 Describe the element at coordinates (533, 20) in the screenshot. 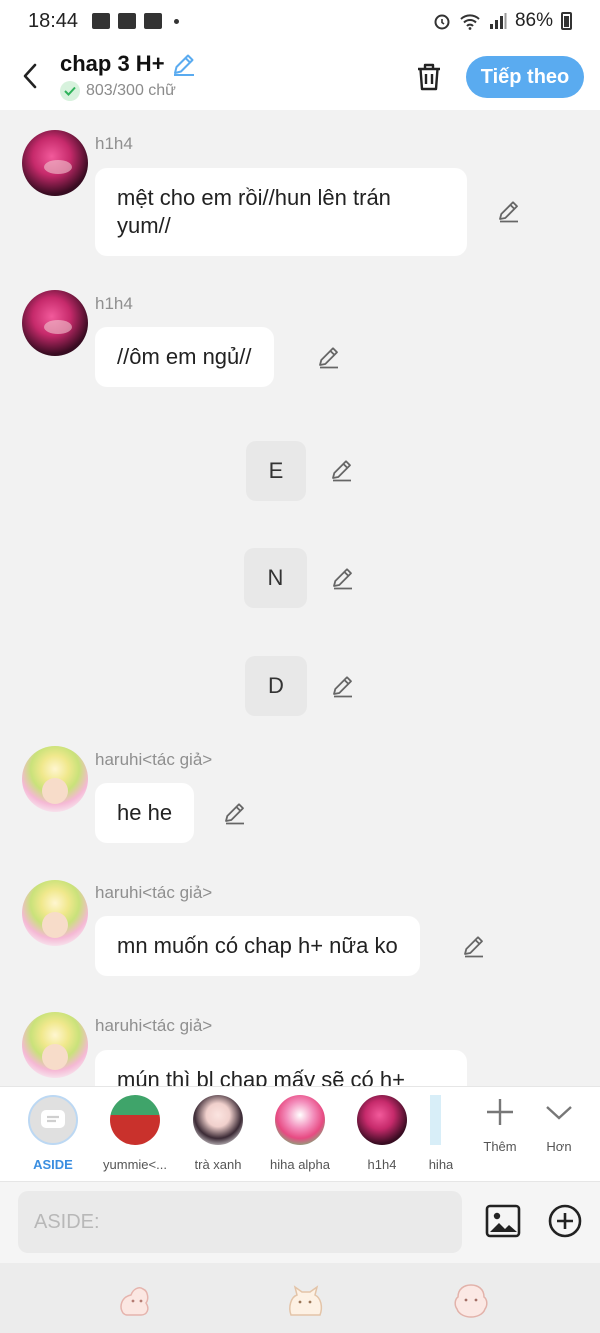

I see `battery-percent: 86%` at that location.